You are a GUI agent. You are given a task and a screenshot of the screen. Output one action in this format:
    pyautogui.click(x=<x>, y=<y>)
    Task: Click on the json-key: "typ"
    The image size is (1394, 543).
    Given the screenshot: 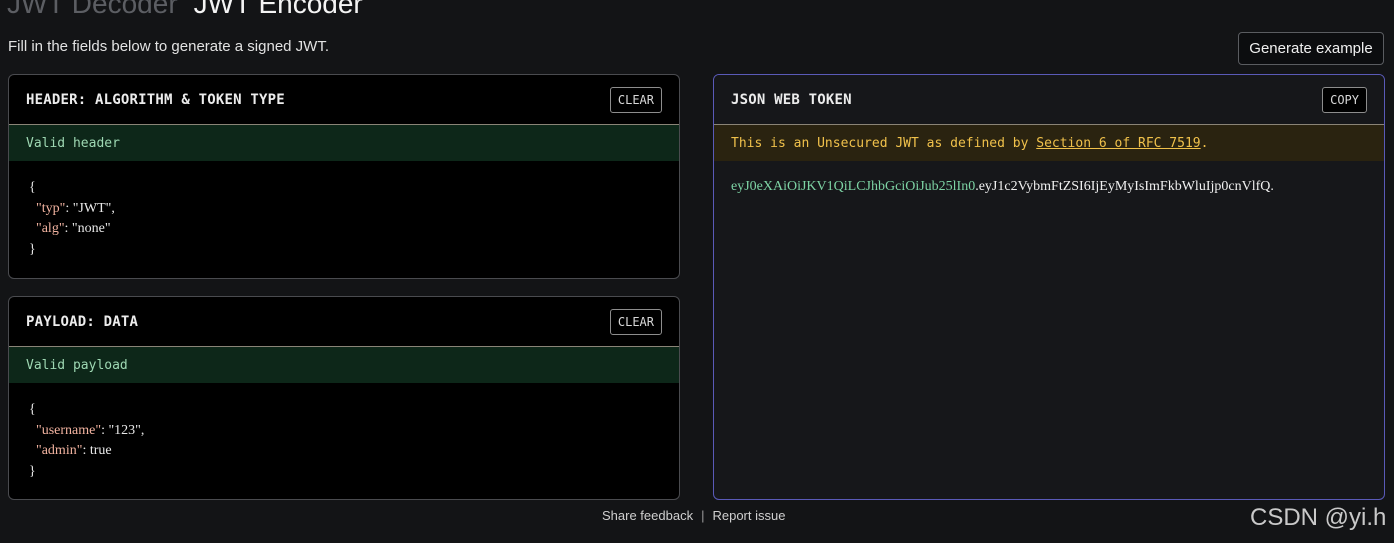 What is the action you would take?
    pyautogui.click(x=51, y=208)
    